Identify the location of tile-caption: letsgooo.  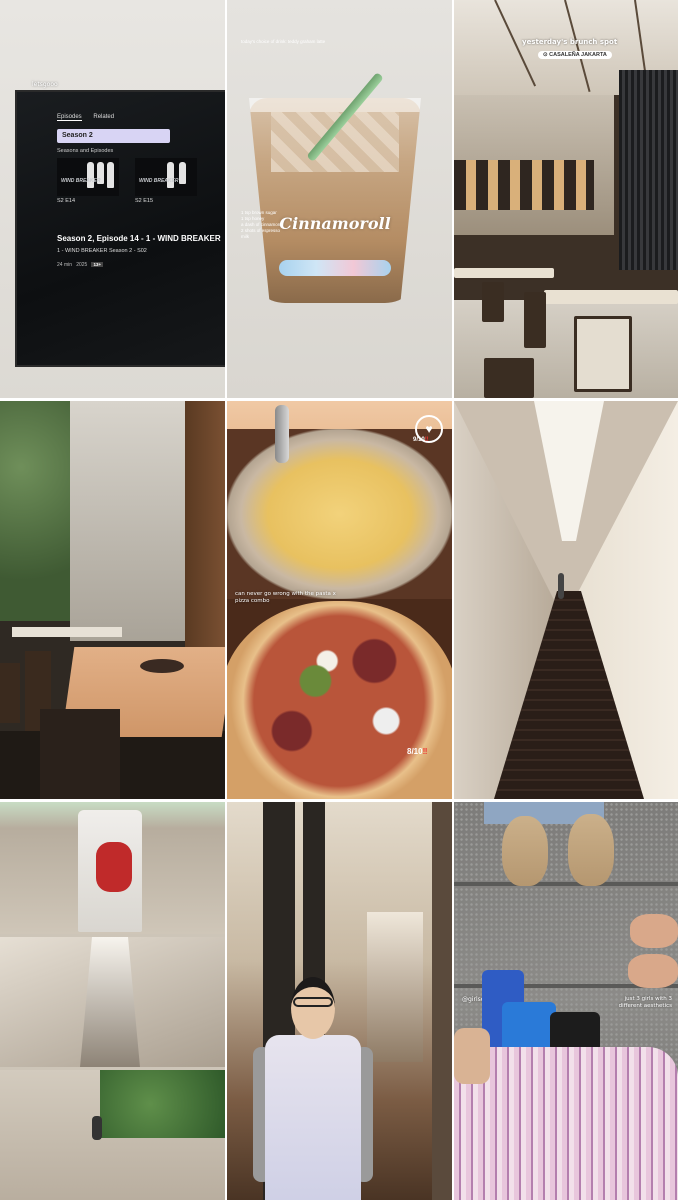
(45, 84).